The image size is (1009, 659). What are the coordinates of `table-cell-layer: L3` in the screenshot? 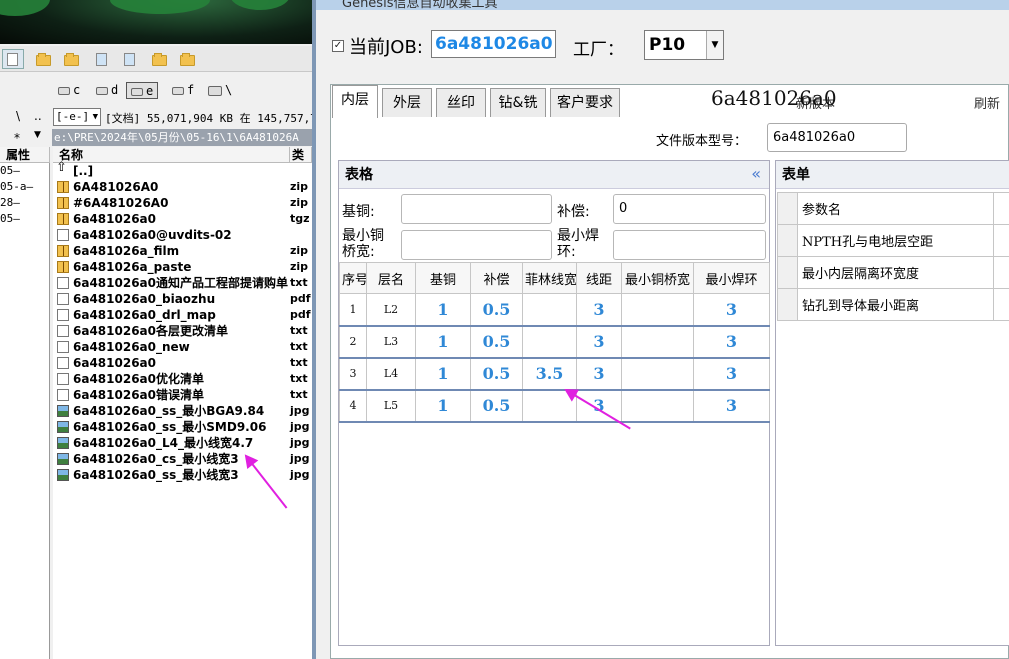 It's located at (391, 342).